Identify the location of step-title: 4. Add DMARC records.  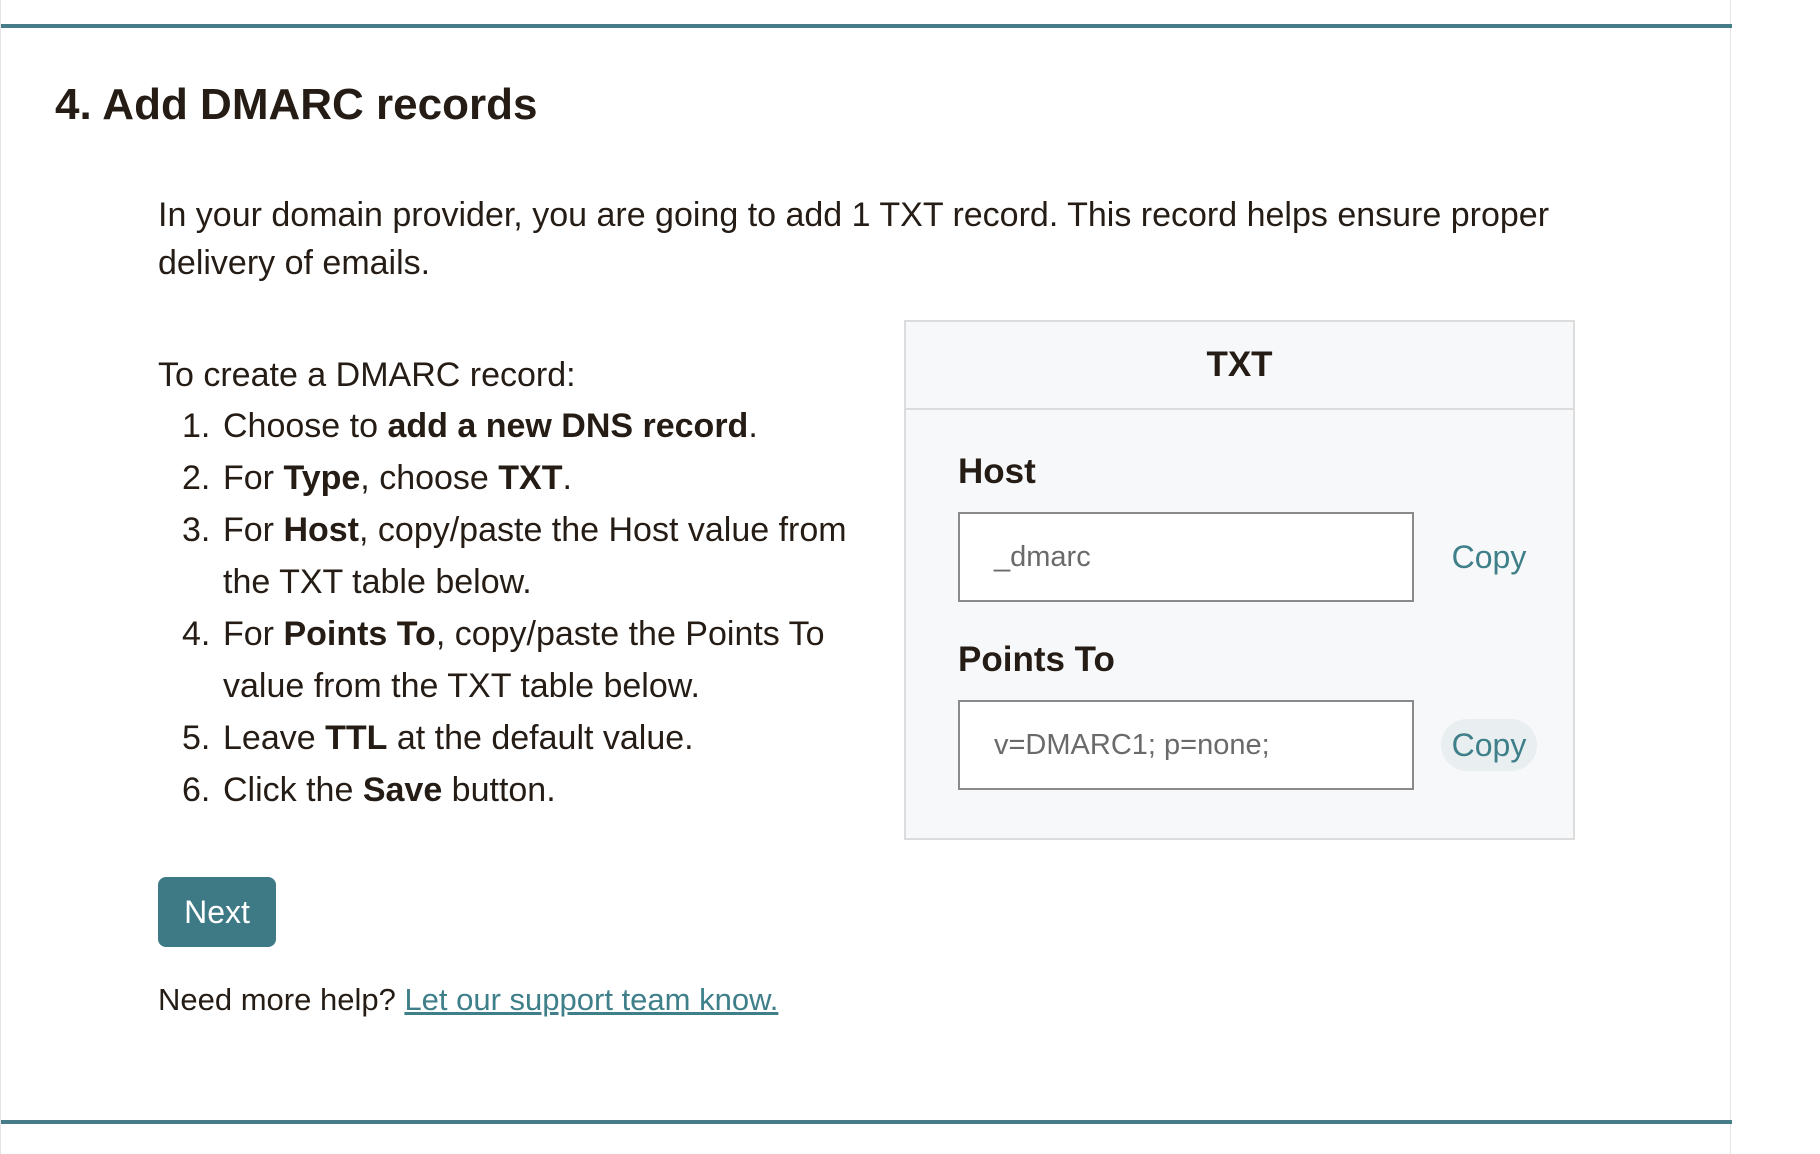
(296, 104).